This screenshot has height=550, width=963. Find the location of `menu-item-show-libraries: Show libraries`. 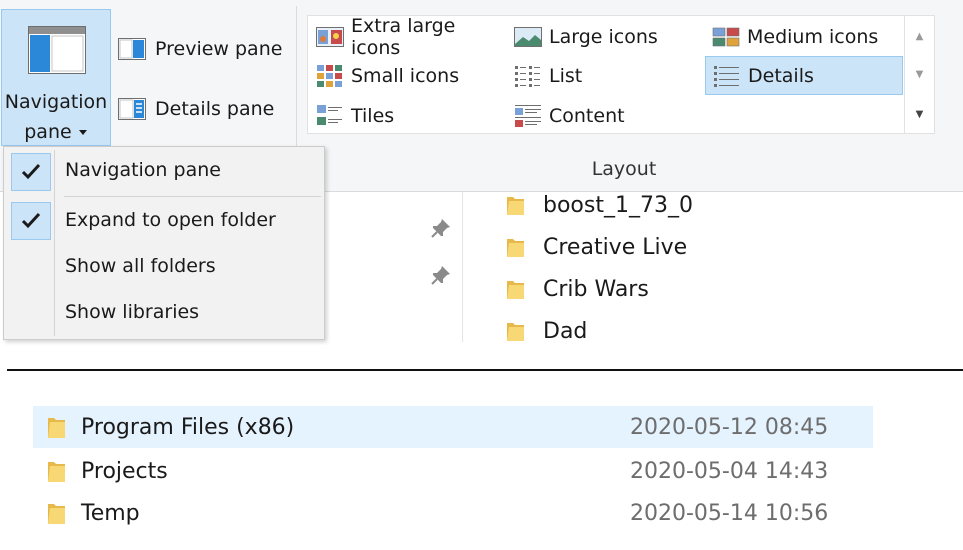

menu-item-show-libraries: Show libraries is located at coordinates (132, 312).